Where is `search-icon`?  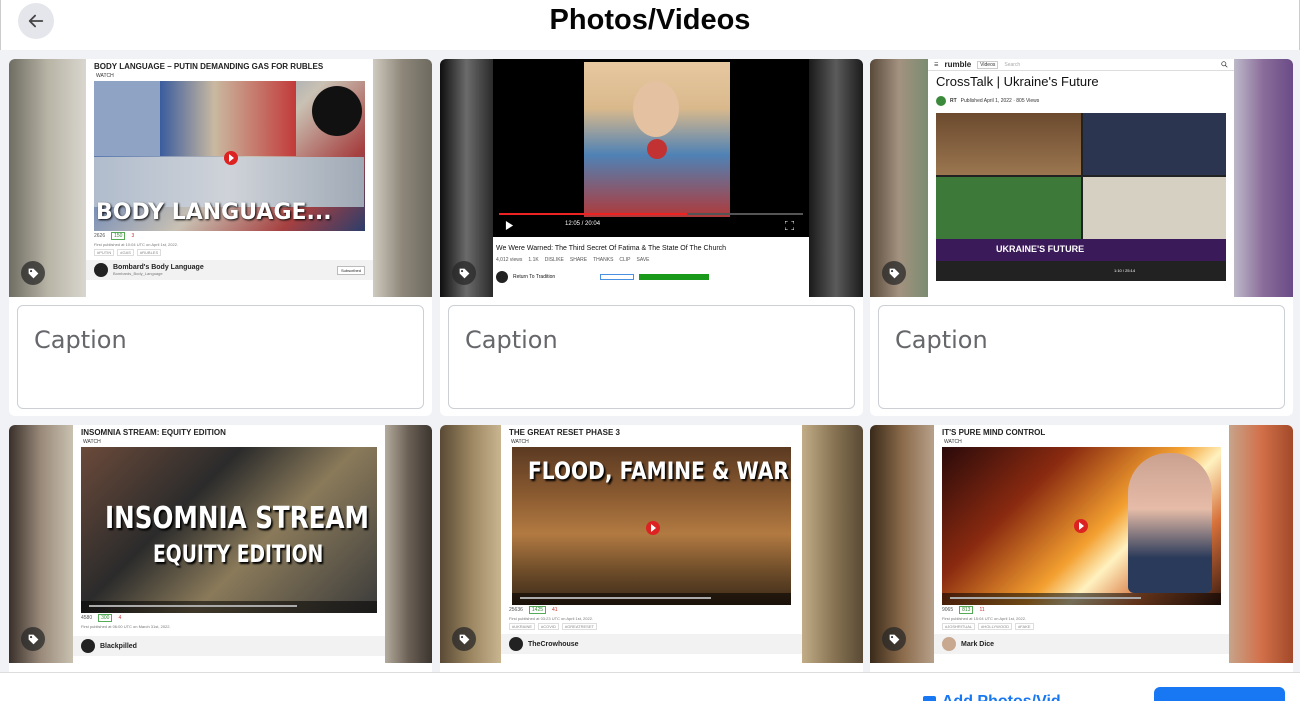
search-icon is located at coordinates (1224, 64).